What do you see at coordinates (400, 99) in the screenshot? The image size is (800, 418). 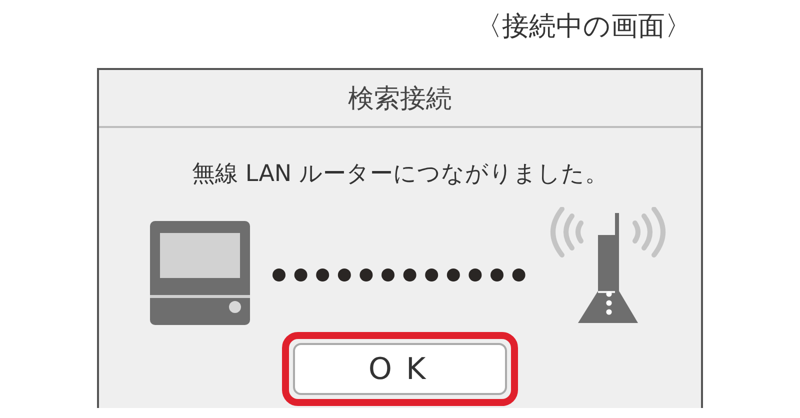 I see `dialog-title: 検索接続` at bounding box center [400, 99].